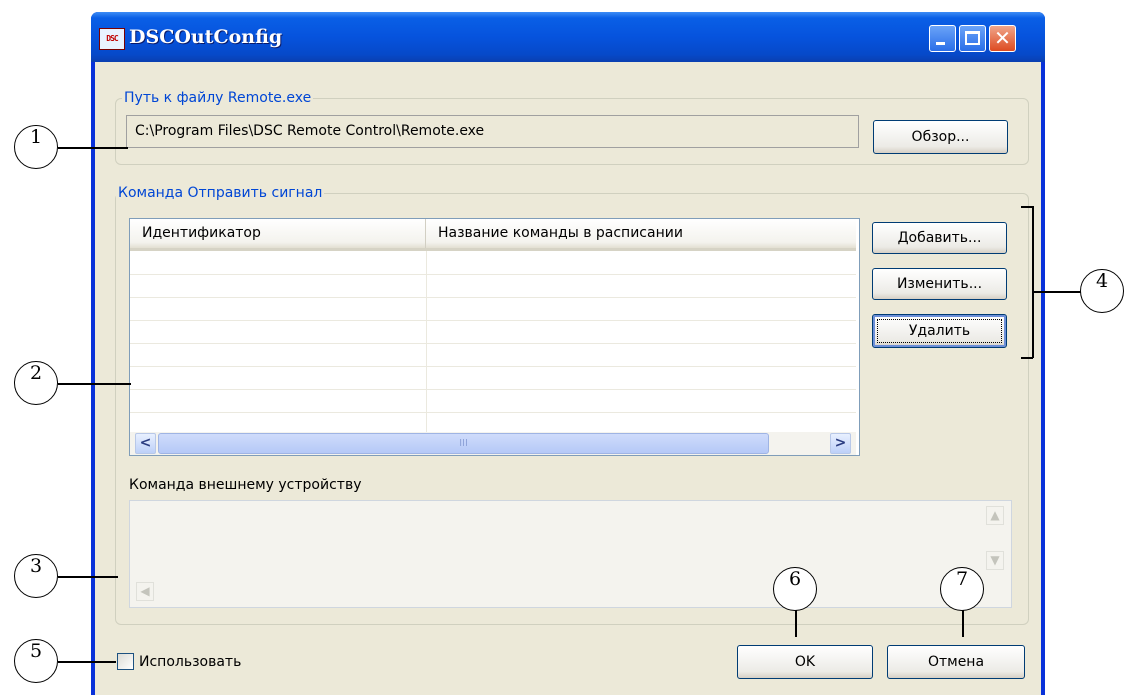  What do you see at coordinates (112, 39) in the screenshot?
I see `app-icon: DSC` at bounding box center [112, 39].